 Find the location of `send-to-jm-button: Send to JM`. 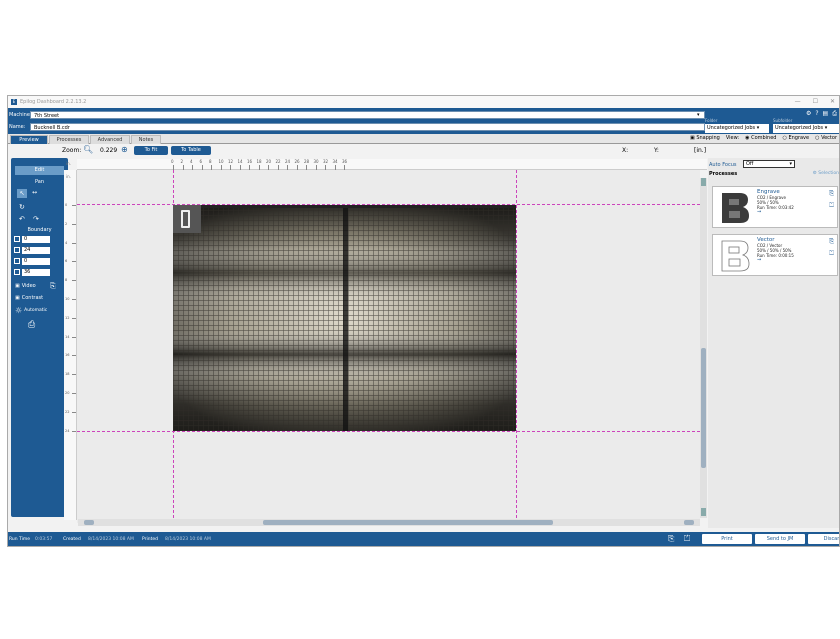

send-to-jm-button: Send to JM is located at coordinates (780, 539).